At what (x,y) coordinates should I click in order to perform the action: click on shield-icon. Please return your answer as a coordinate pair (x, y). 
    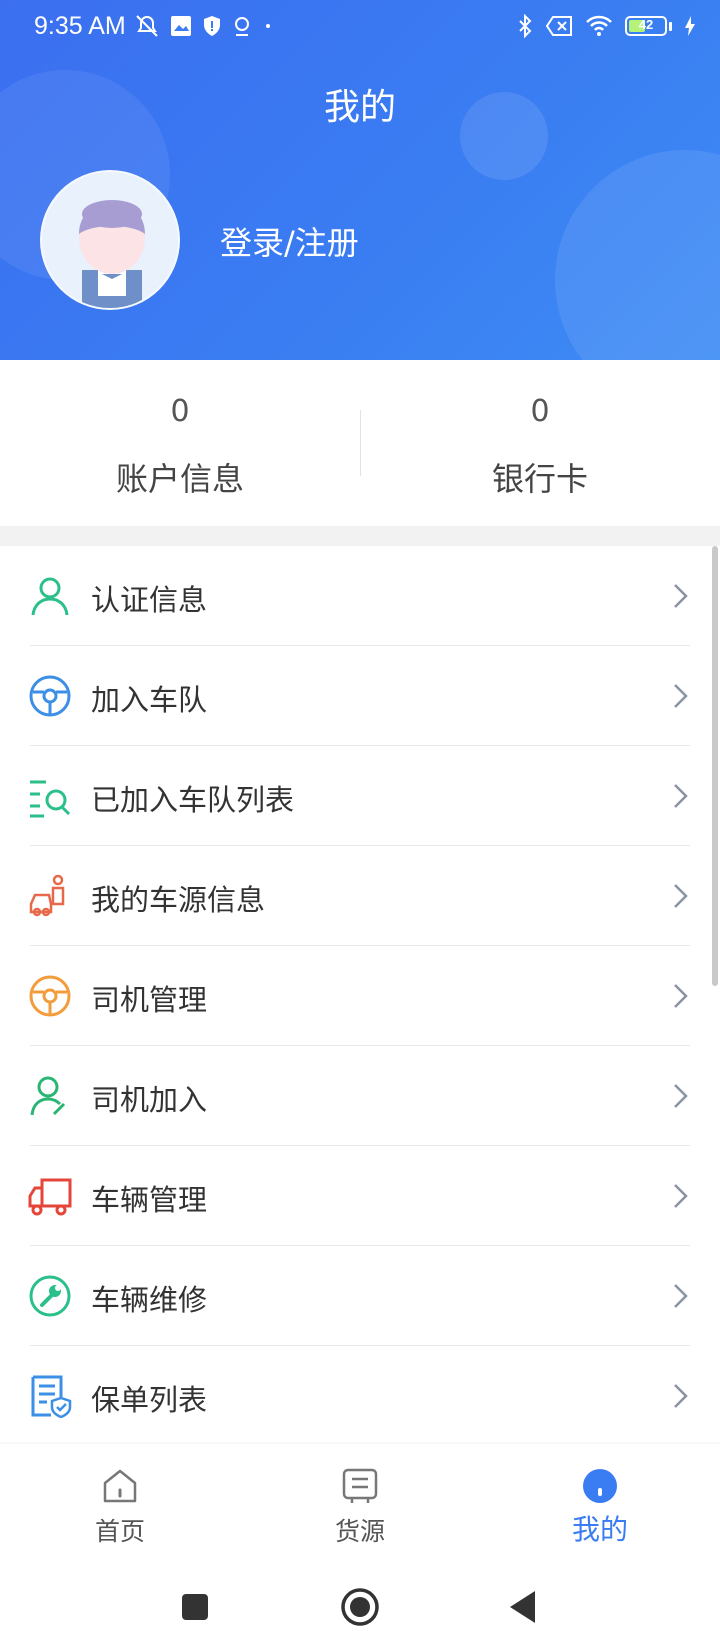
    Looking at the image, I should click on (212, 26).